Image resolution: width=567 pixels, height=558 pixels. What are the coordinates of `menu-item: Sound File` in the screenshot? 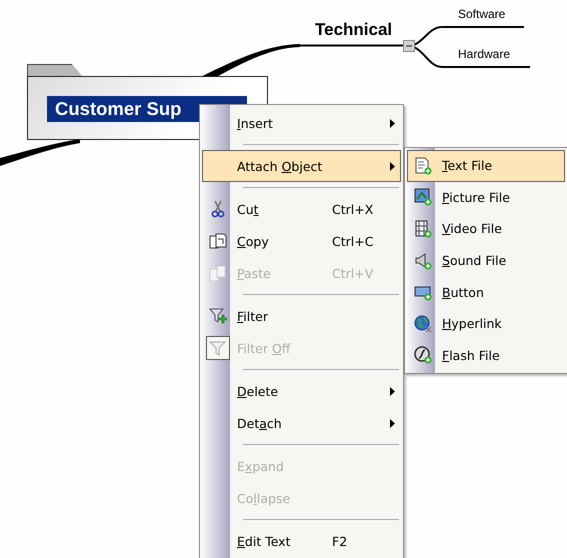 It's located at (486, 260).